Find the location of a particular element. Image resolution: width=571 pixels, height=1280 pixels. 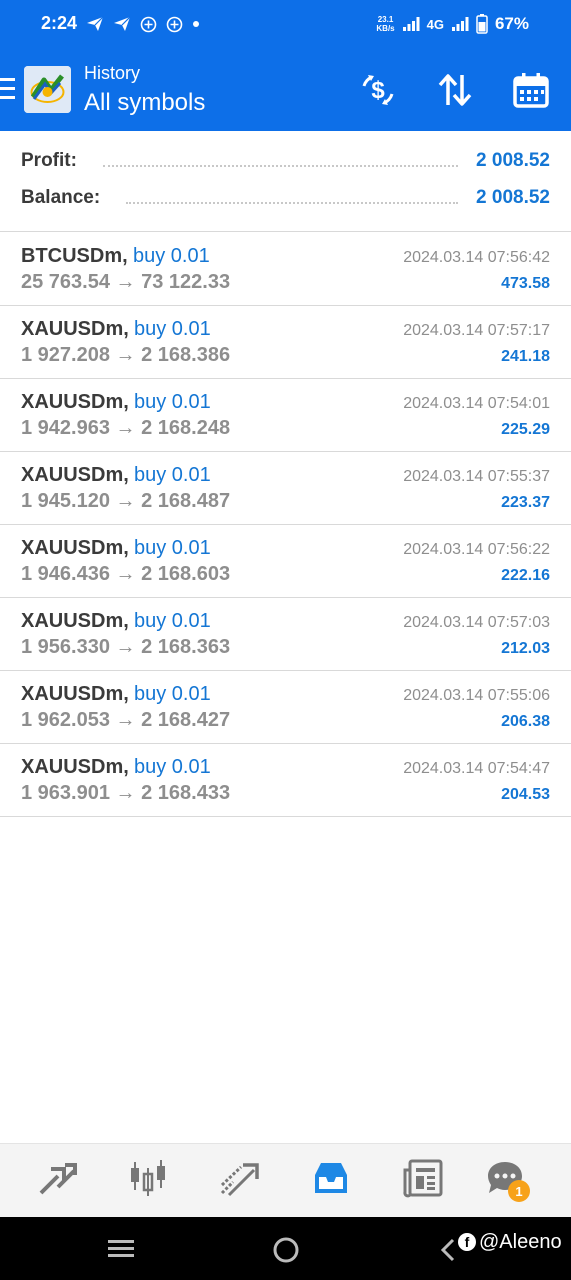

more-notifications-dot-icon is located at coordinates (196, 24).